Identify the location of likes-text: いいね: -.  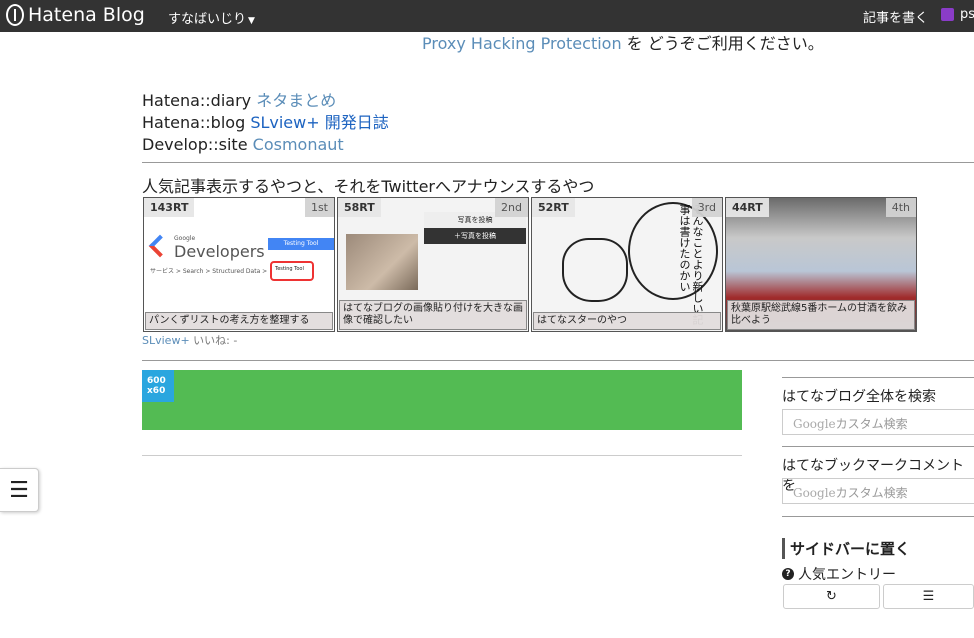
(213, 340).